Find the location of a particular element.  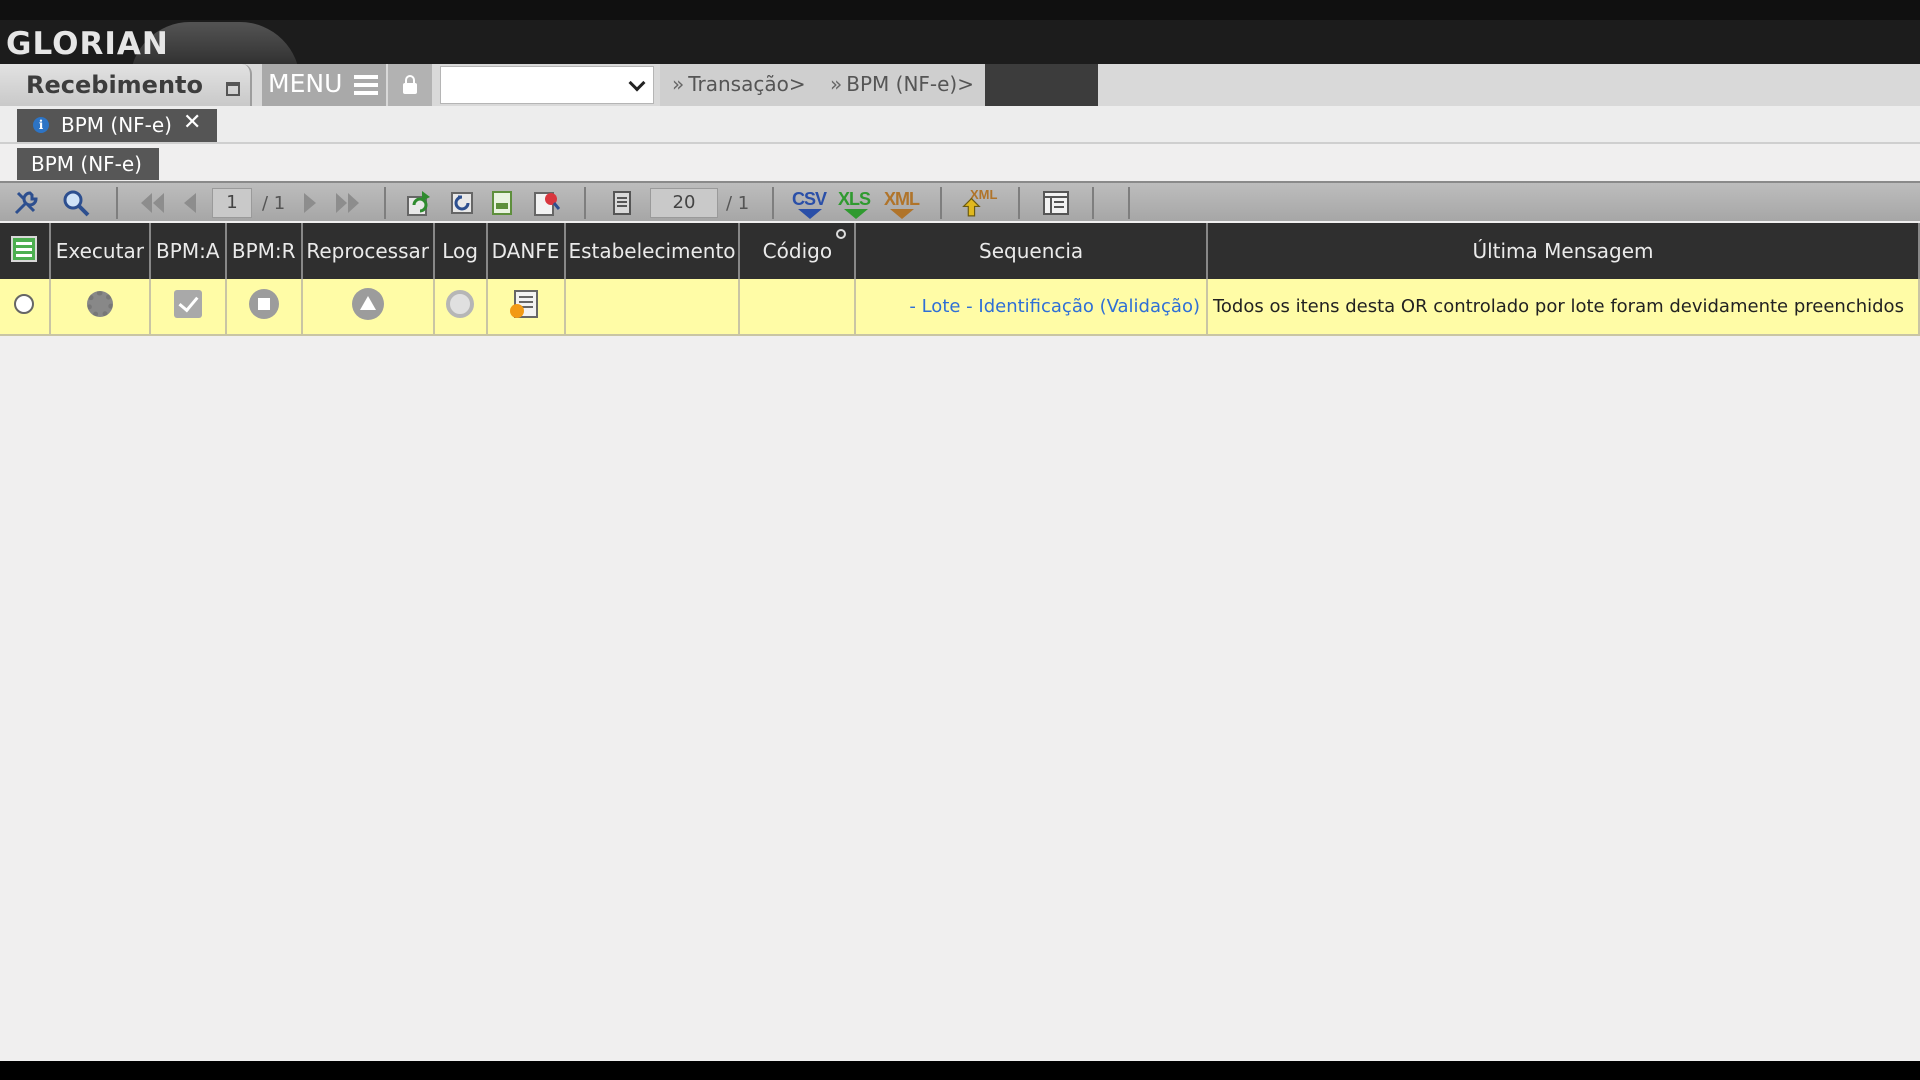

chevron-down-icon is located at coordinates (637, 83).